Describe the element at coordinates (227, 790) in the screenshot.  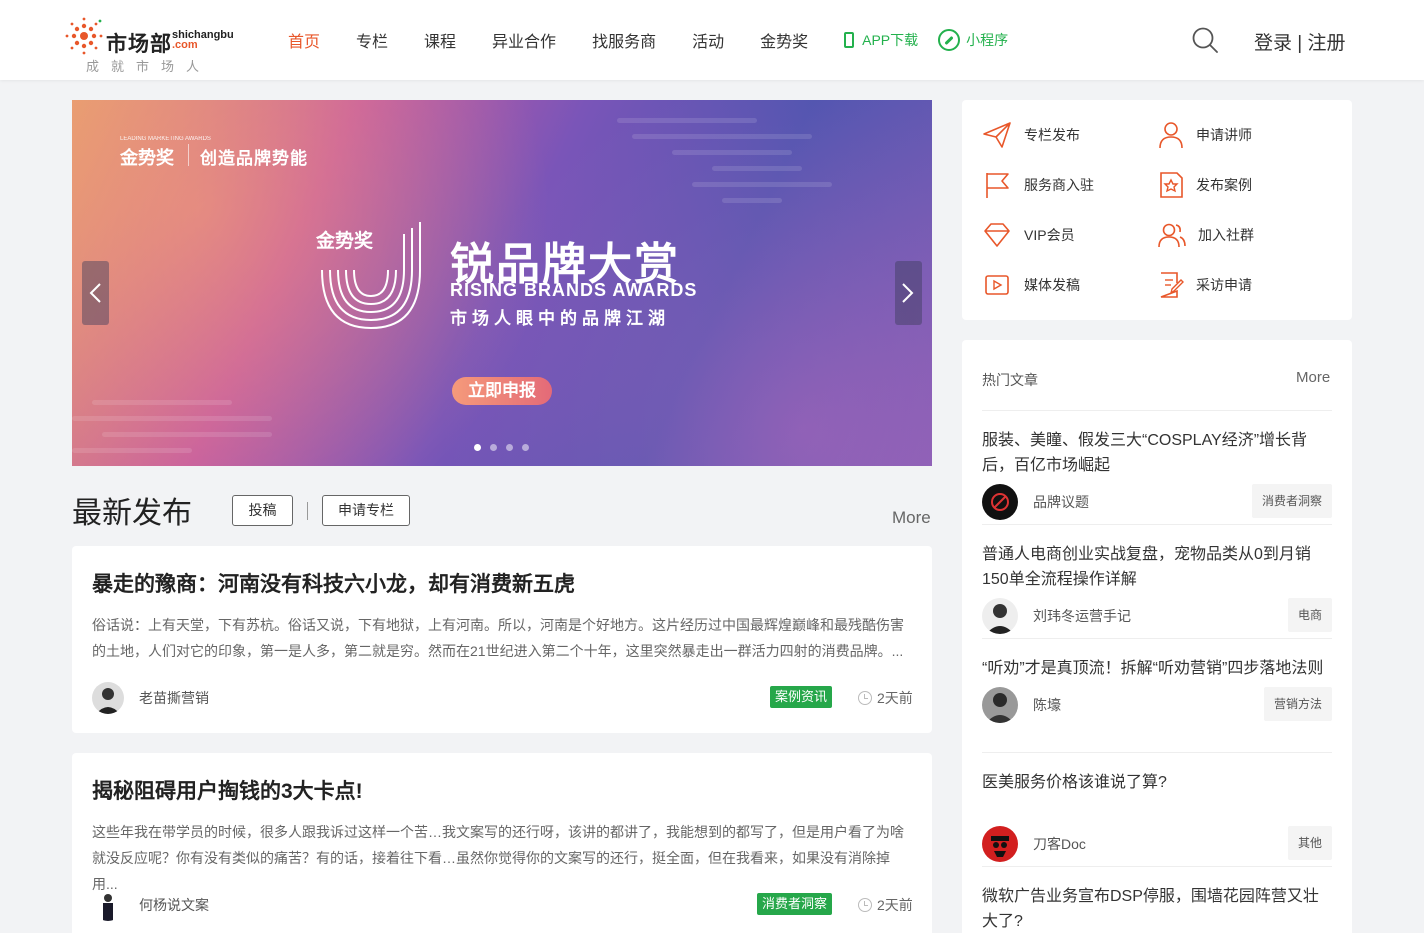
I see `article-title: 揭秘阻碍用户掏钱的3大卡点!` at that location.